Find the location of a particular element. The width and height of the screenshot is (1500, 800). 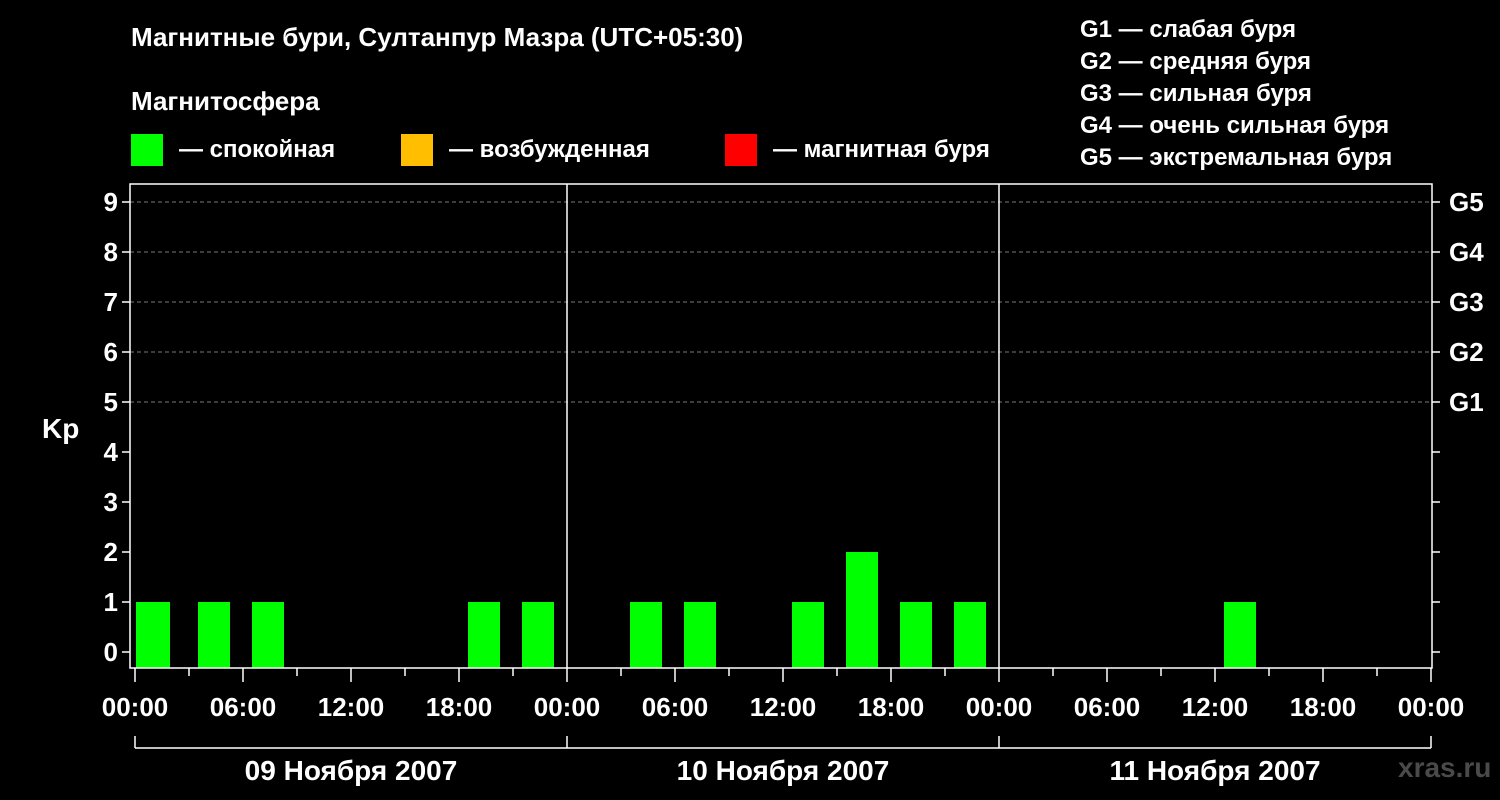

x-tick-label-10: 12:00 is located at coordinates (1215, 707).